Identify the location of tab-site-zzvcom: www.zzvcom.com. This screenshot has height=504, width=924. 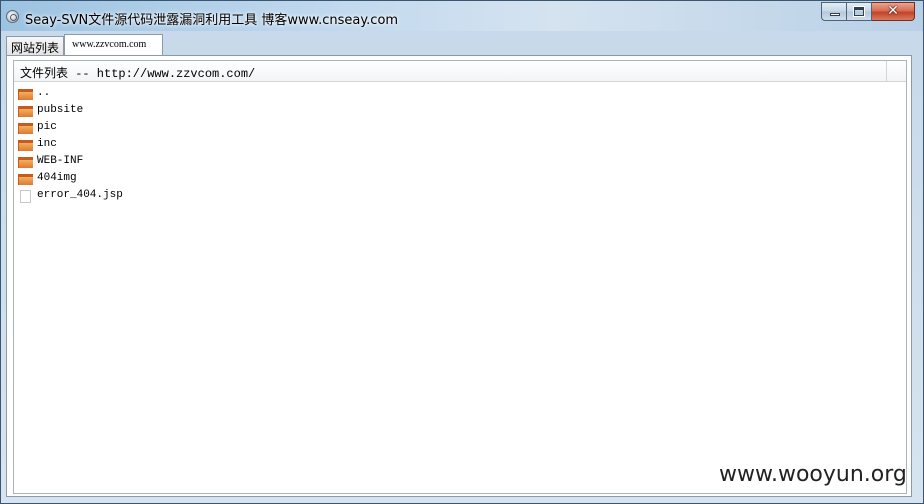
(113, 44).